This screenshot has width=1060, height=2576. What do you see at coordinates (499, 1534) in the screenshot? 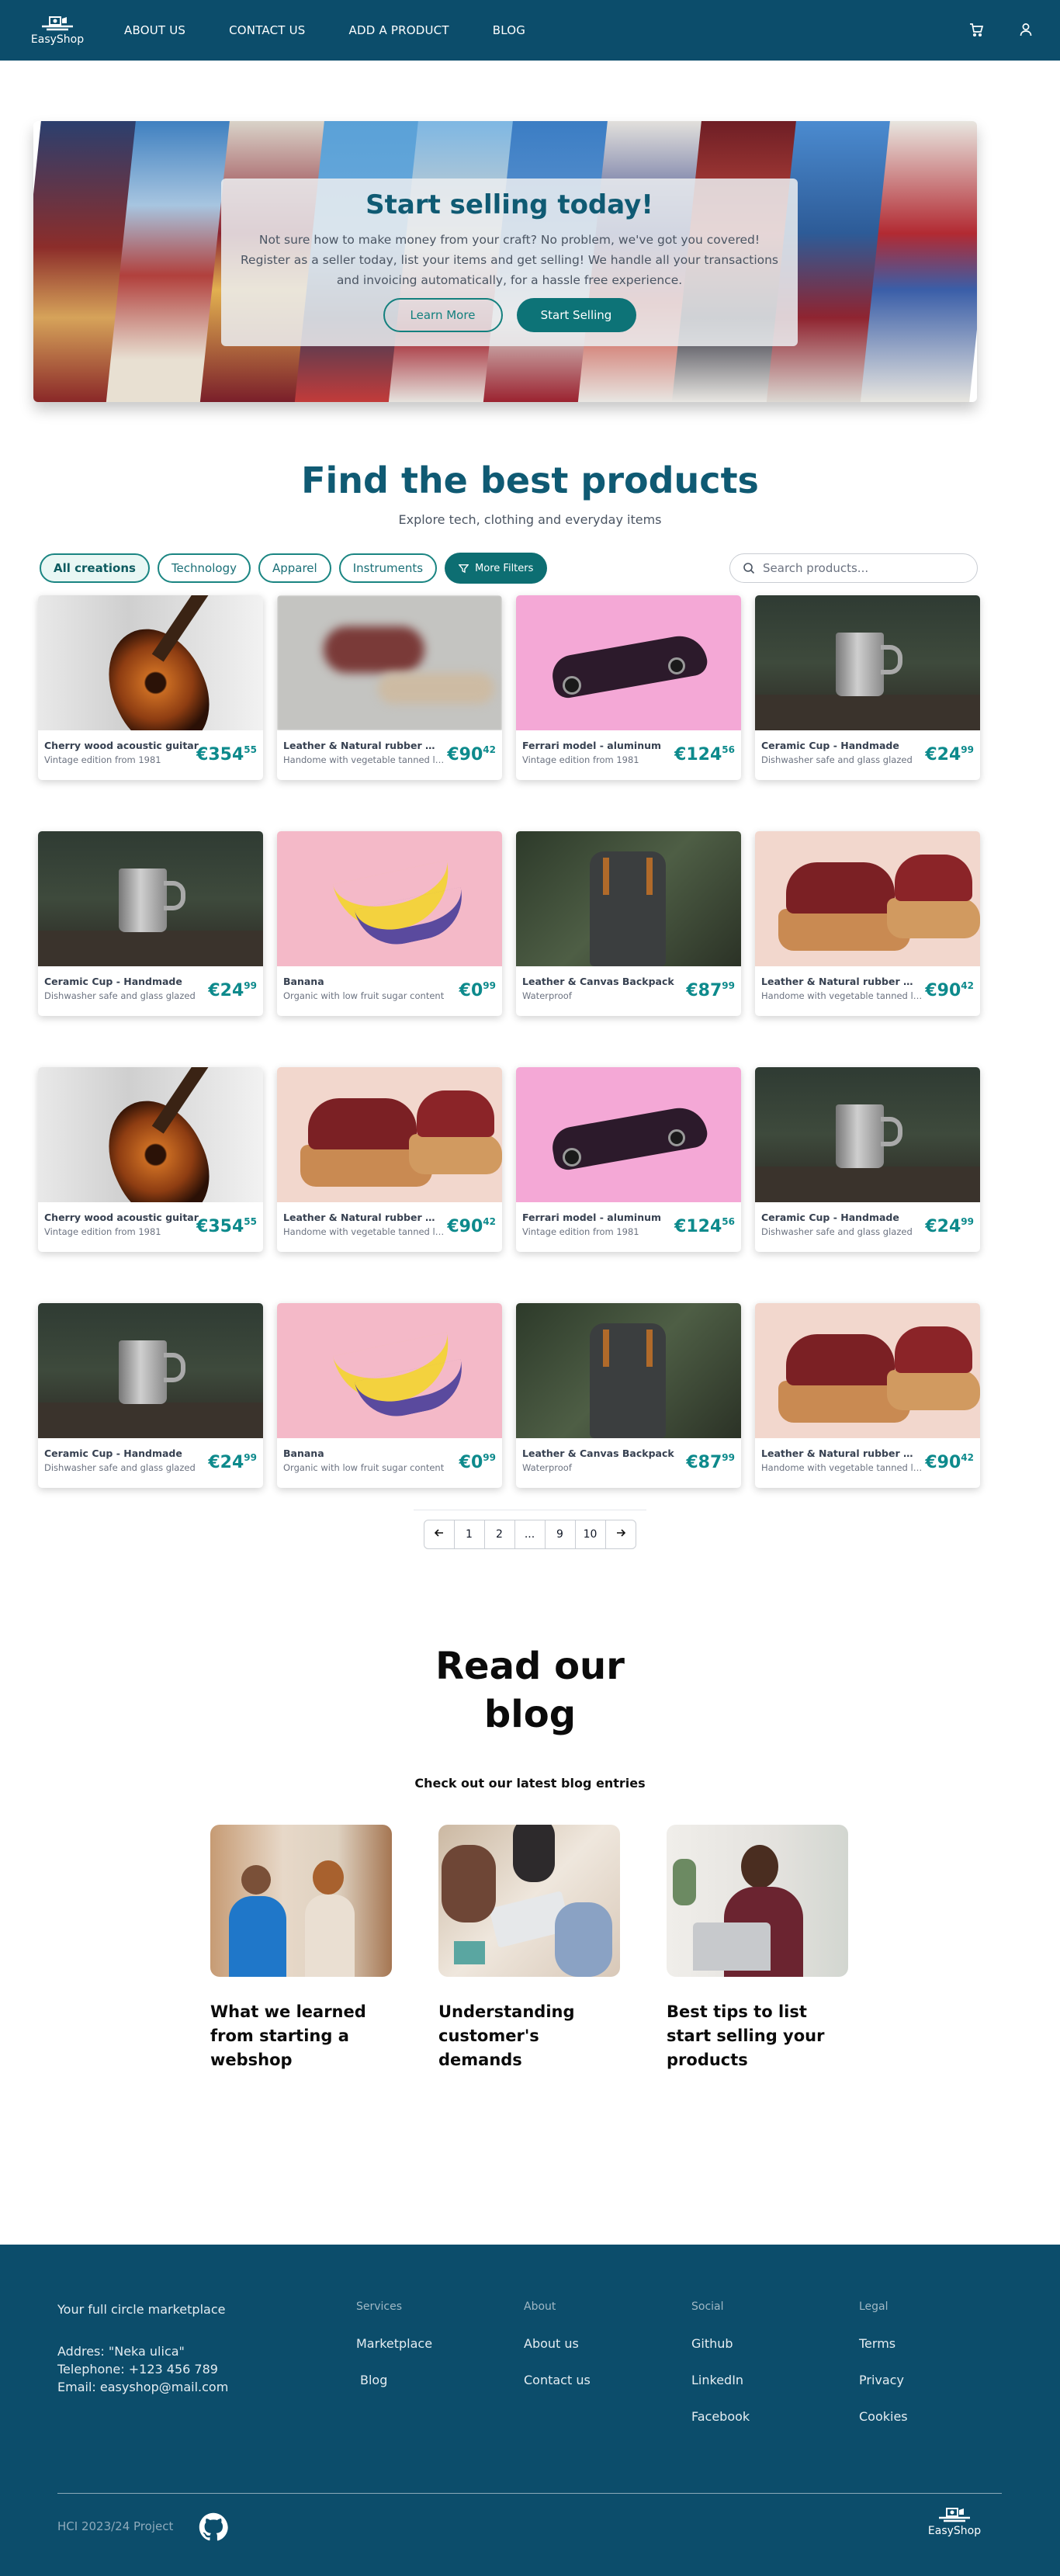
I see `page-button-2: 2` at bounding box center [499, 1534].